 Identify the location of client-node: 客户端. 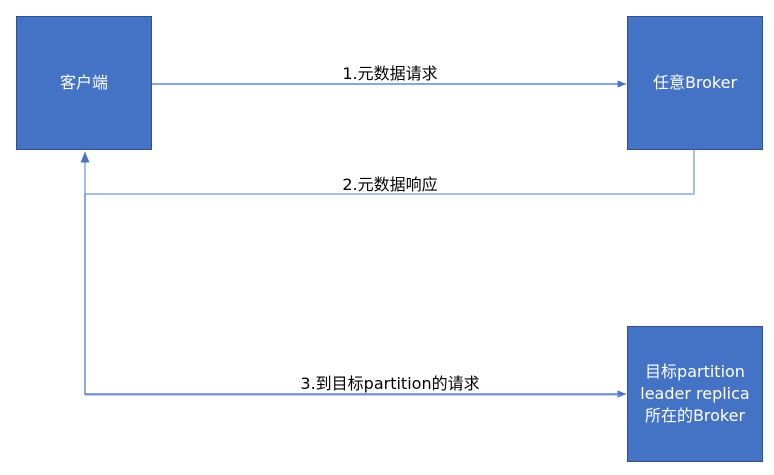
(84, 83).